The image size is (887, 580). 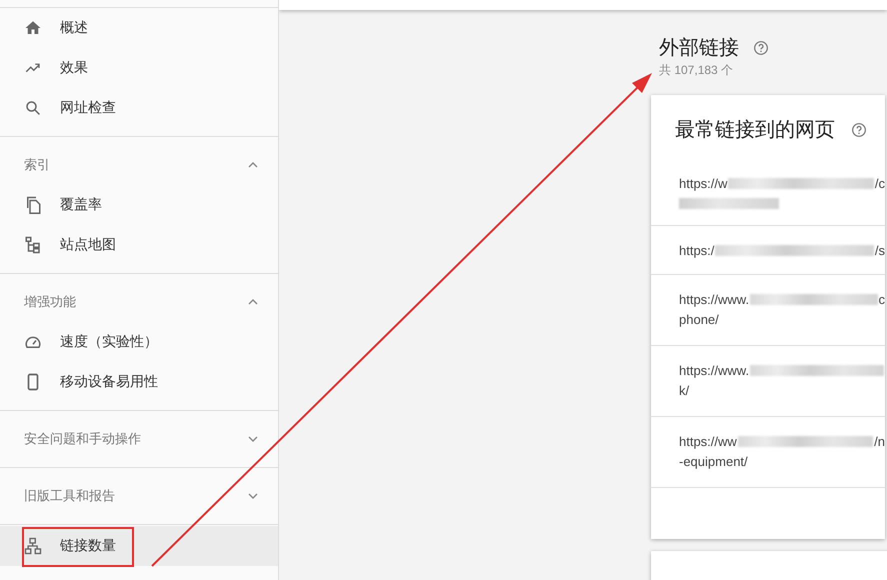 What do you see at coordinates (88, 245) in the screenshot?
I see `nav-label: 站点地图` at bounding box center [88, 245].